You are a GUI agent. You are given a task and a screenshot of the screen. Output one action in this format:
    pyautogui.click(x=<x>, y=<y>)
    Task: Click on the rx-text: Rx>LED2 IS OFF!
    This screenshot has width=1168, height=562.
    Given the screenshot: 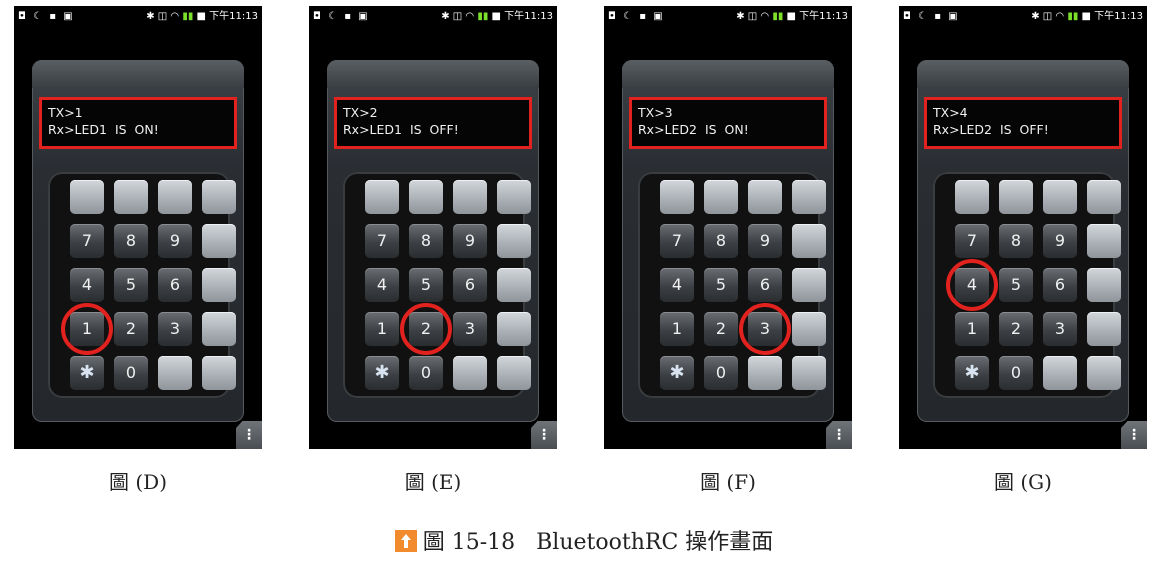 What is the action you would take?
    pyautogui.click(x=991, y=129)
    